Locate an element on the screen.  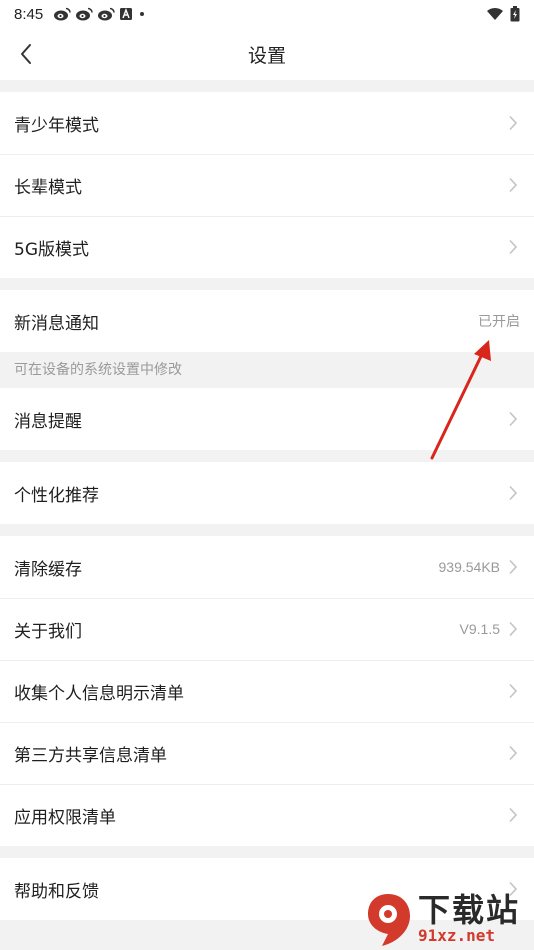
cache-size-value: 939.54KB is located at coordinates (469, 567).